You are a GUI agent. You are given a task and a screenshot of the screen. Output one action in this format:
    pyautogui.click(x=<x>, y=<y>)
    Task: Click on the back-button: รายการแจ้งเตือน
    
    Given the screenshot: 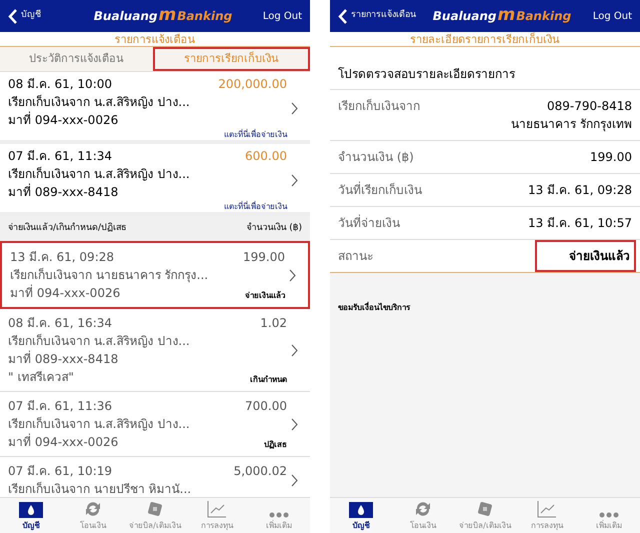 What is the action you would take?
    pyautogui.click(x=377, y=16)
    